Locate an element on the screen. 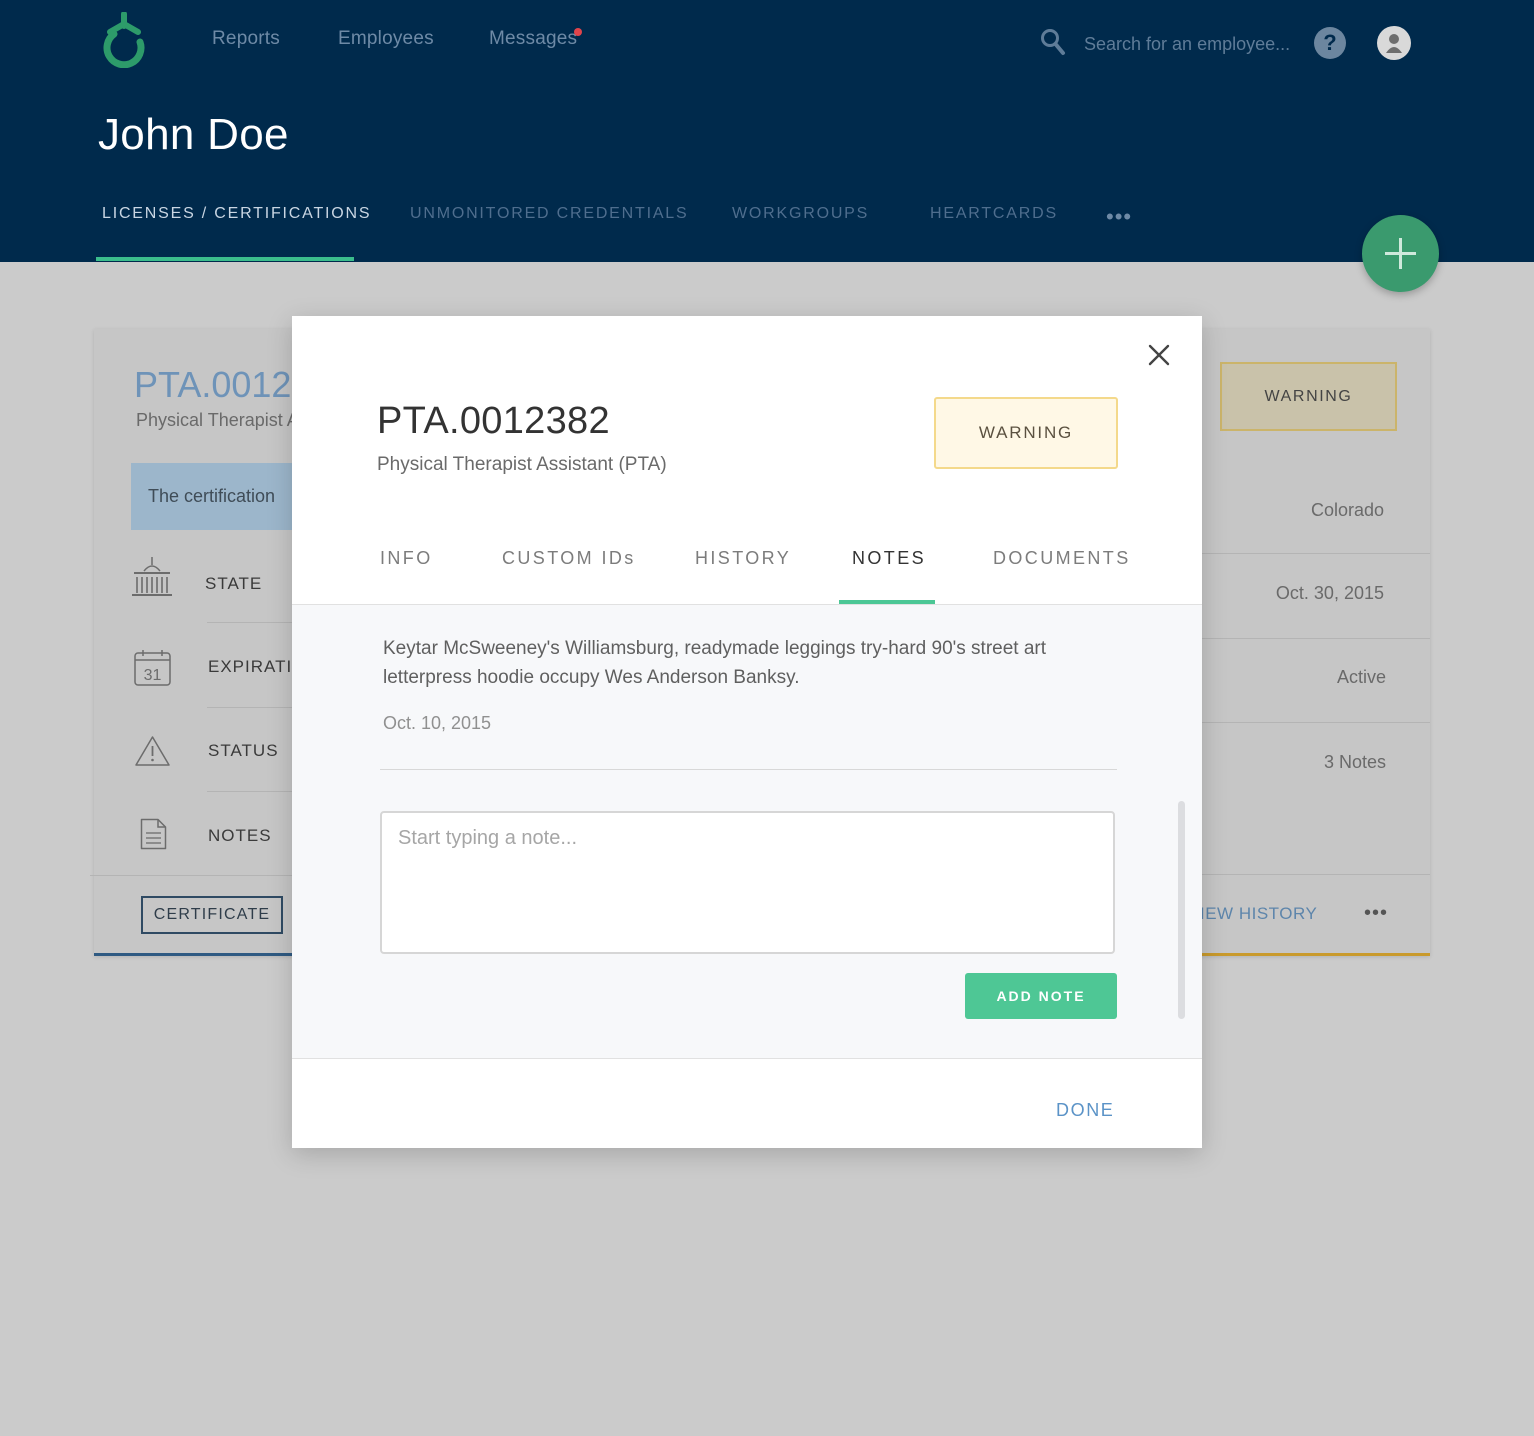 The width and height of the screenshot is (1534, 1436). tab-licenses-certifications: LICENSES / CERTIFICATIONS is located at coordinates (236, 214).